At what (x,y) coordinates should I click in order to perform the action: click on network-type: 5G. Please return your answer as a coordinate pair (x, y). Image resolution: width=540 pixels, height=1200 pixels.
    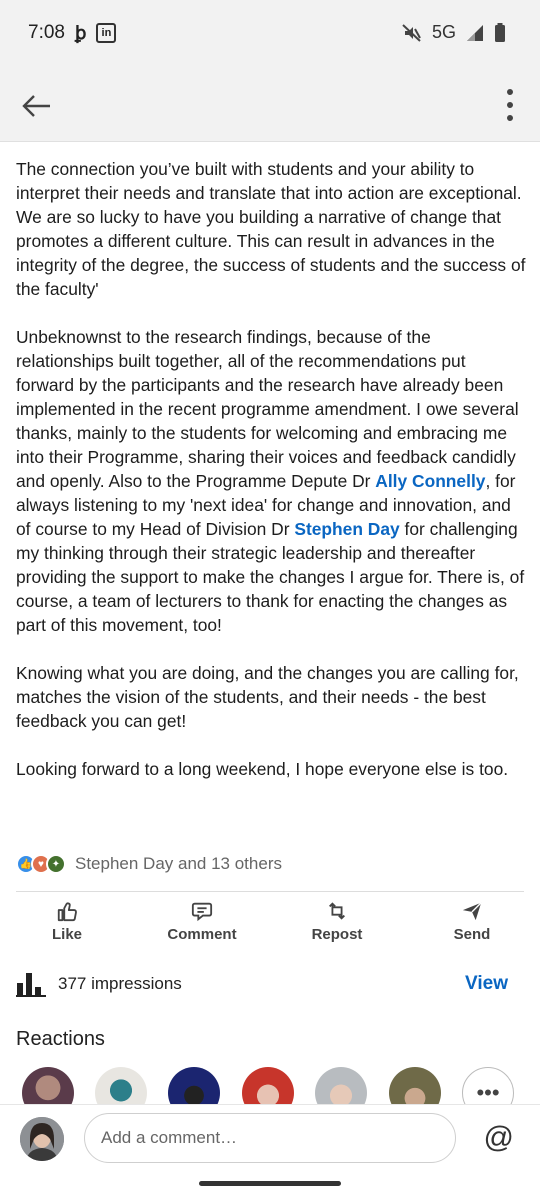
    Looking at the image, I should click on (443, 32).